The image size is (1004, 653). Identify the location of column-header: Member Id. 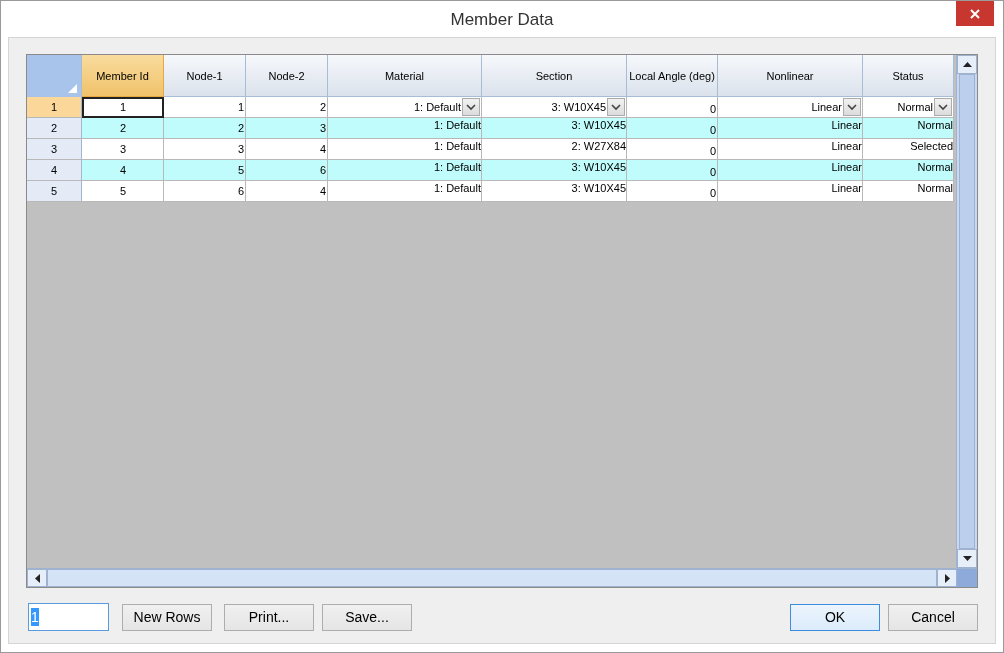
(123, 76).